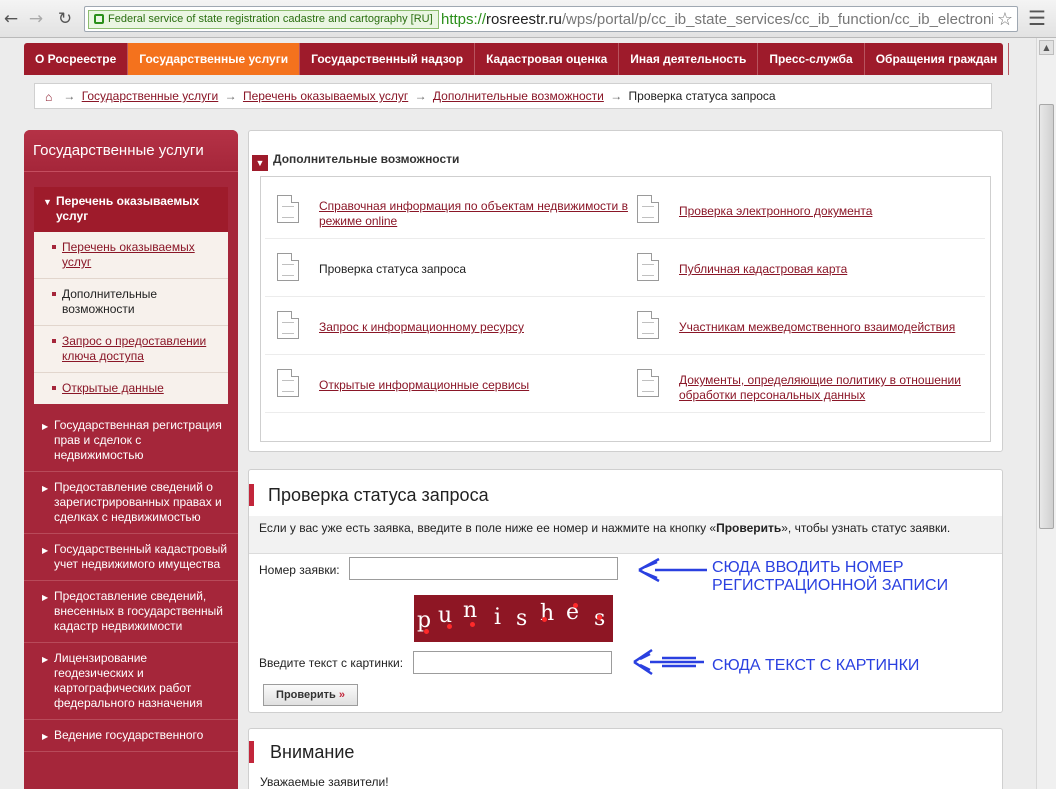  I want to click on nav-item: Иная деятельность, so click(689, 59).